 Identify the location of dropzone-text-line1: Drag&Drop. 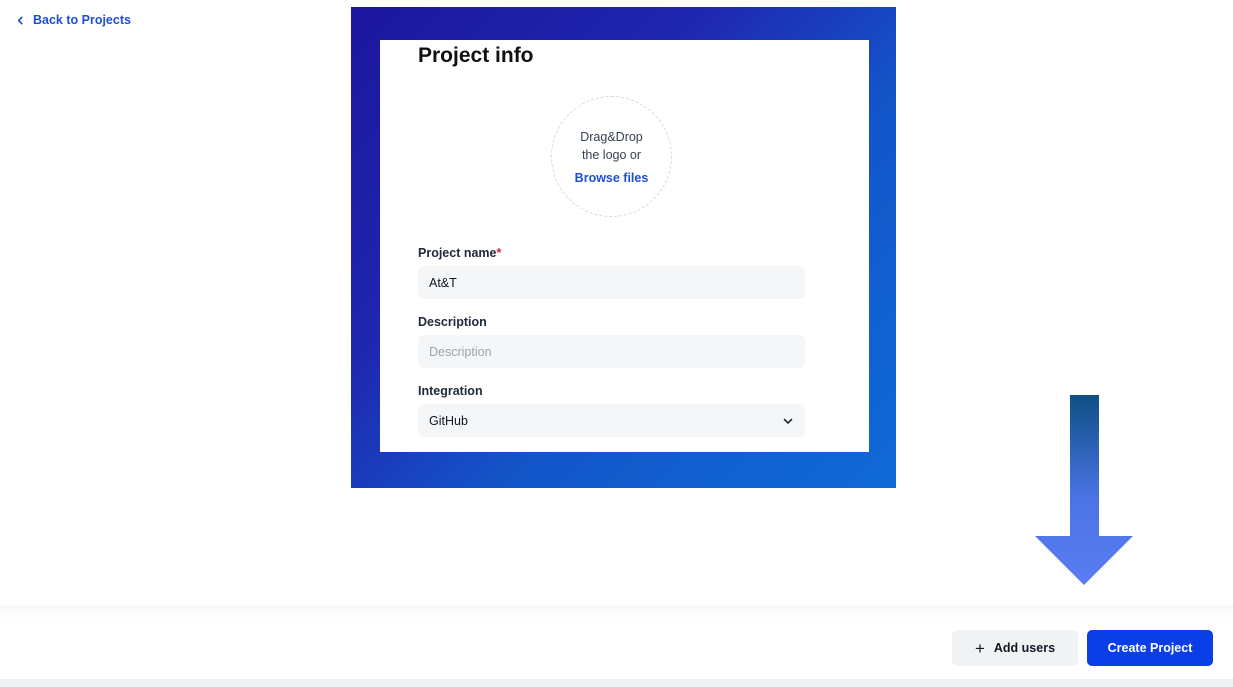
(611, 137).